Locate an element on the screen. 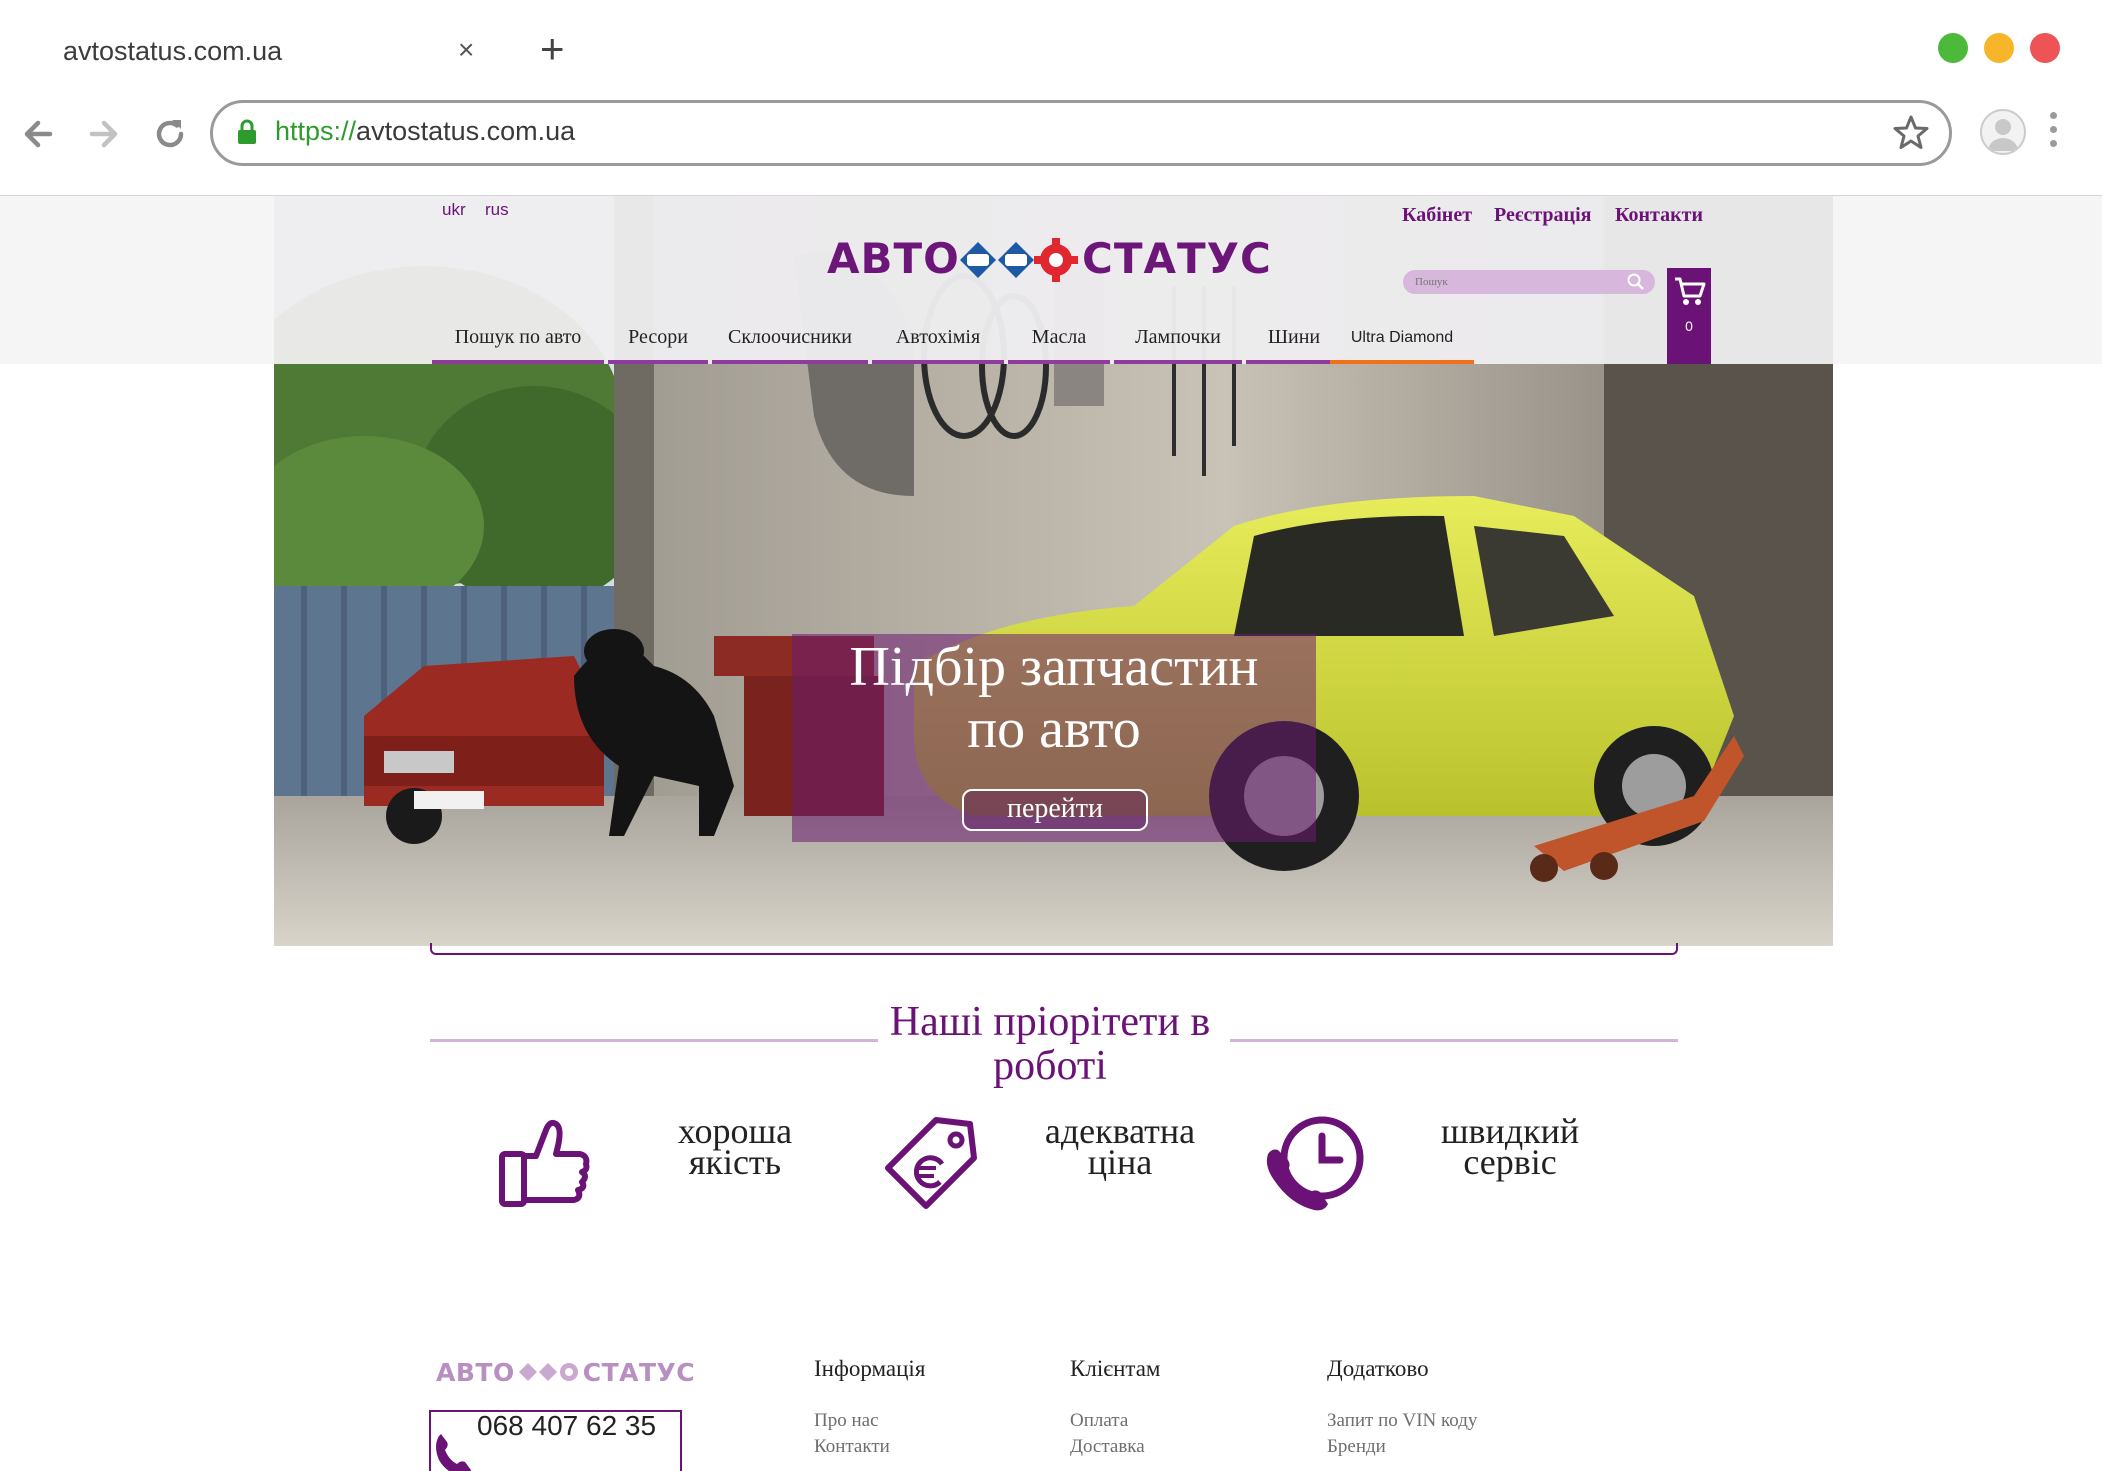  browser-tab-title: avtostatus.com.ua is located at coordinates (172, 51).